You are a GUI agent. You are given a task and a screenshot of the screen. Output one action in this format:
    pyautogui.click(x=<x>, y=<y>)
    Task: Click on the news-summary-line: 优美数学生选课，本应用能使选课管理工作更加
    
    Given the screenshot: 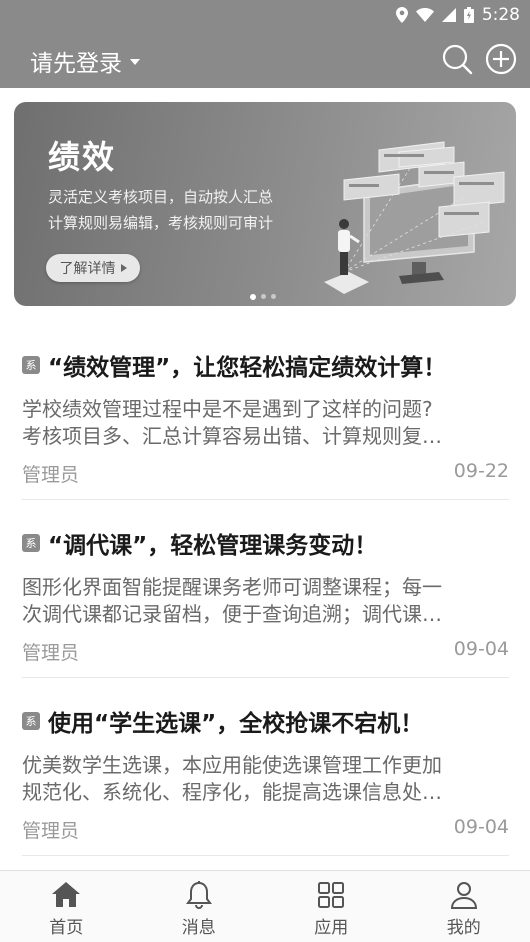 What is the action you would take?
    pyautogui.click(x=232, y=765)
    